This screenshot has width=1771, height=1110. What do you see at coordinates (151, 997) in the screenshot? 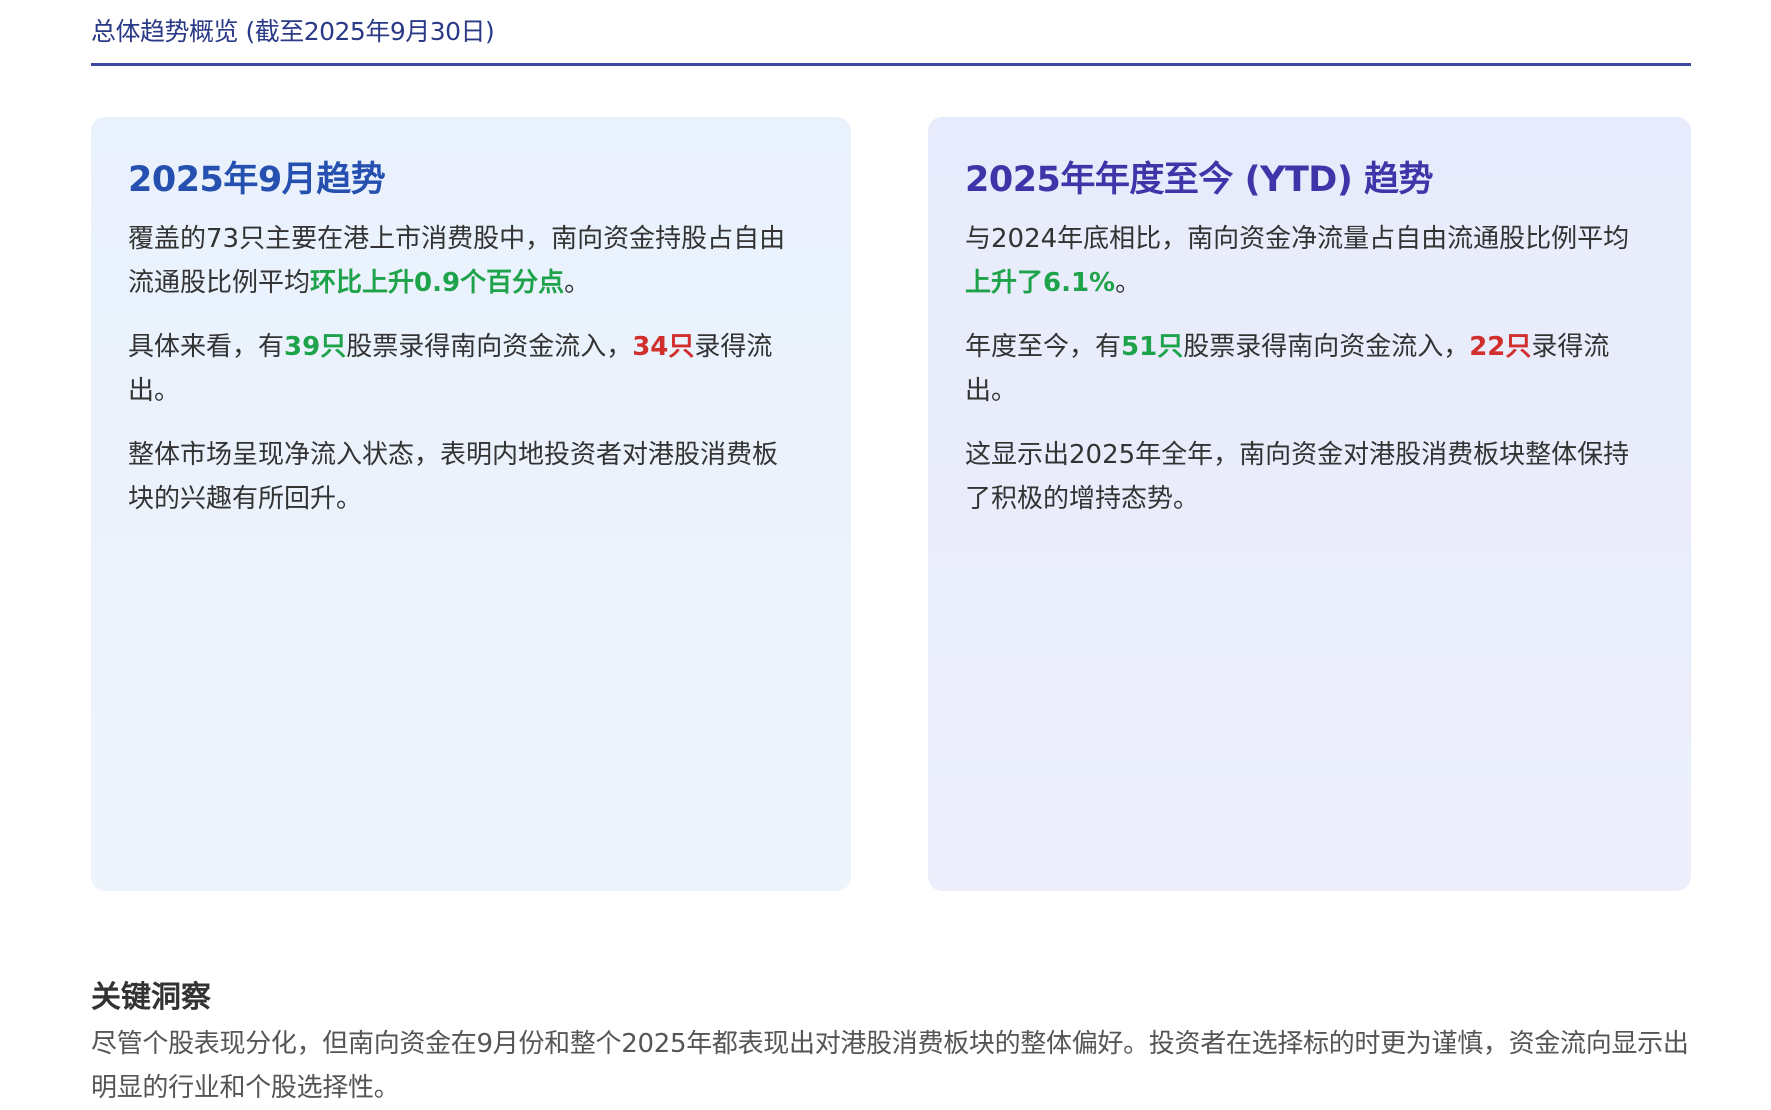
I see `key-insight-title: 关键洞察` at bounding box center [151, 997].